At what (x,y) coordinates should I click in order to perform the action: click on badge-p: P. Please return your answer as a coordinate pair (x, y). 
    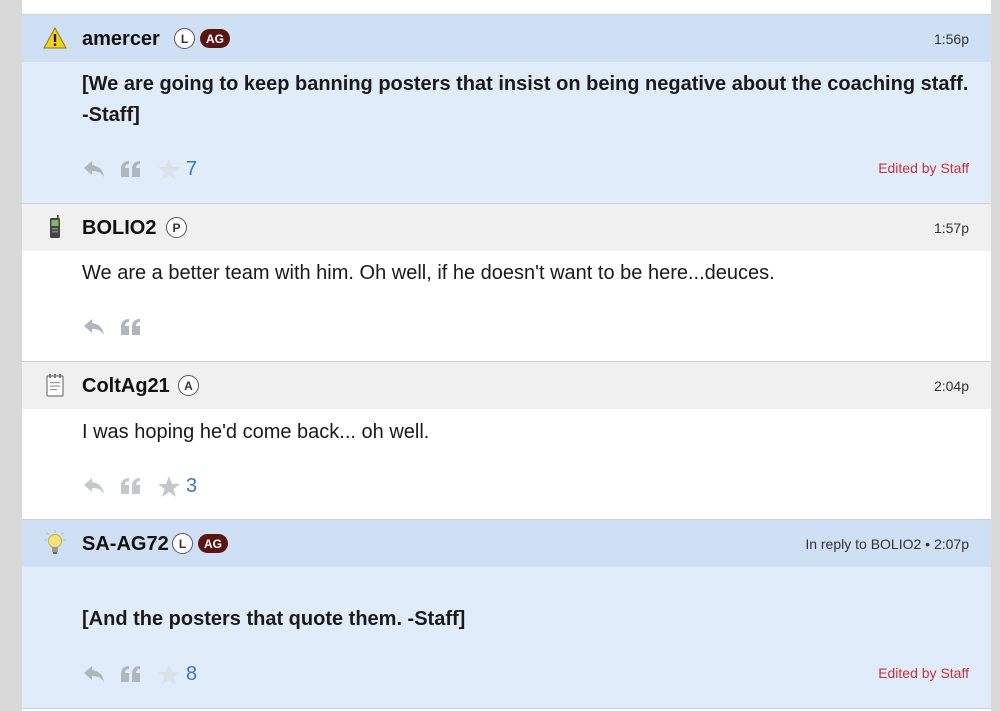
    Looking at the image, I should click on (176, 227).